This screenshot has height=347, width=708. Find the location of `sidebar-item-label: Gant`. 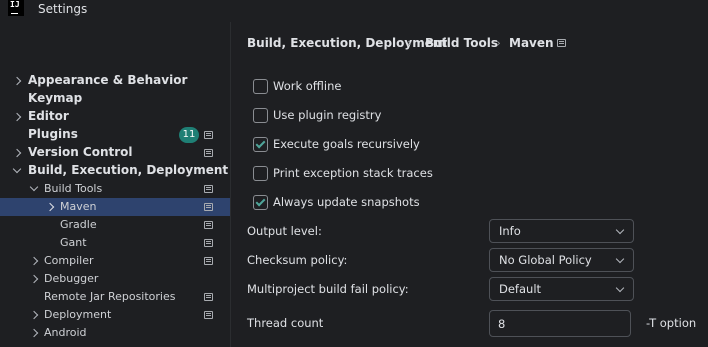

sidebar-item-label: Gant is located at coordinates (73, 242).